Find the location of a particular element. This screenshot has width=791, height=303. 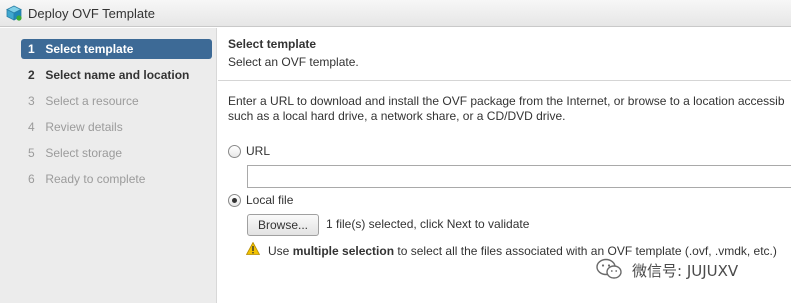

page-title: Select template is located at coordinates (272, 44).